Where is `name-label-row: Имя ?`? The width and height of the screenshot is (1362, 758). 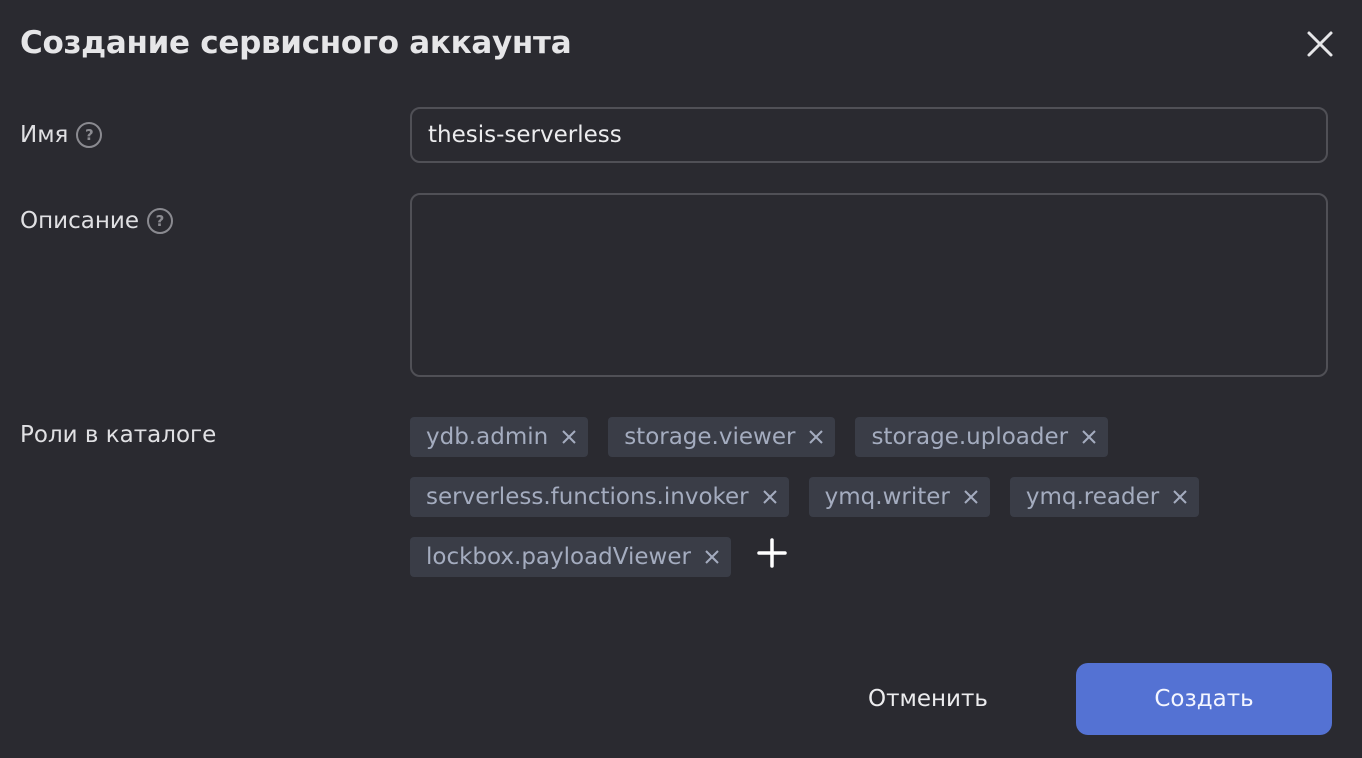 name-label-row: Имя ? is located at coordinates (61, 135).